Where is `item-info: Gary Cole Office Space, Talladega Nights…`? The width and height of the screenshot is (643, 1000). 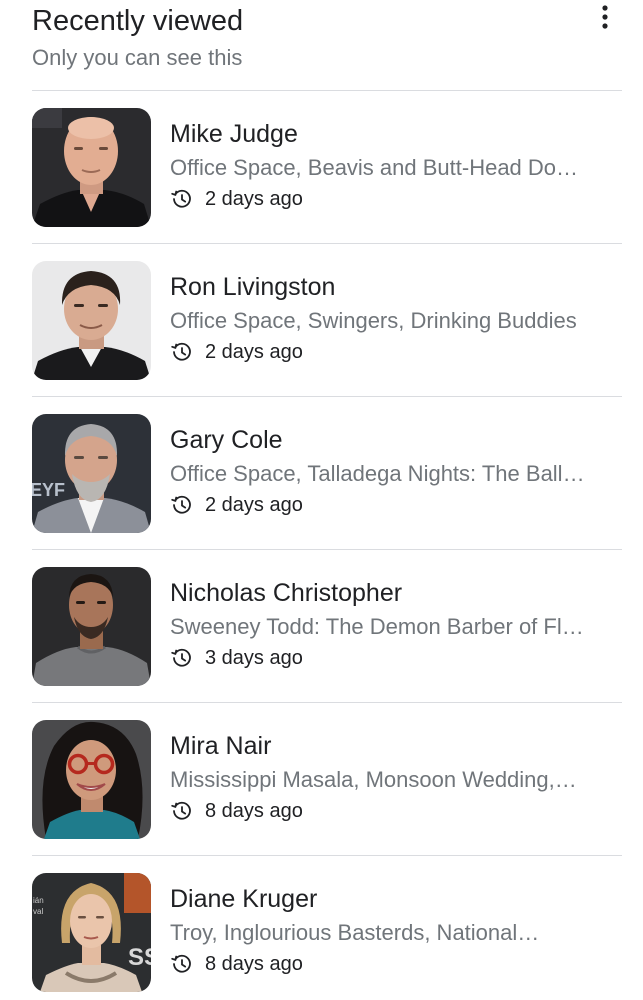
item-info: Gary Cole Office Space, Talladega Nights… is located at coordinates (390, 471).